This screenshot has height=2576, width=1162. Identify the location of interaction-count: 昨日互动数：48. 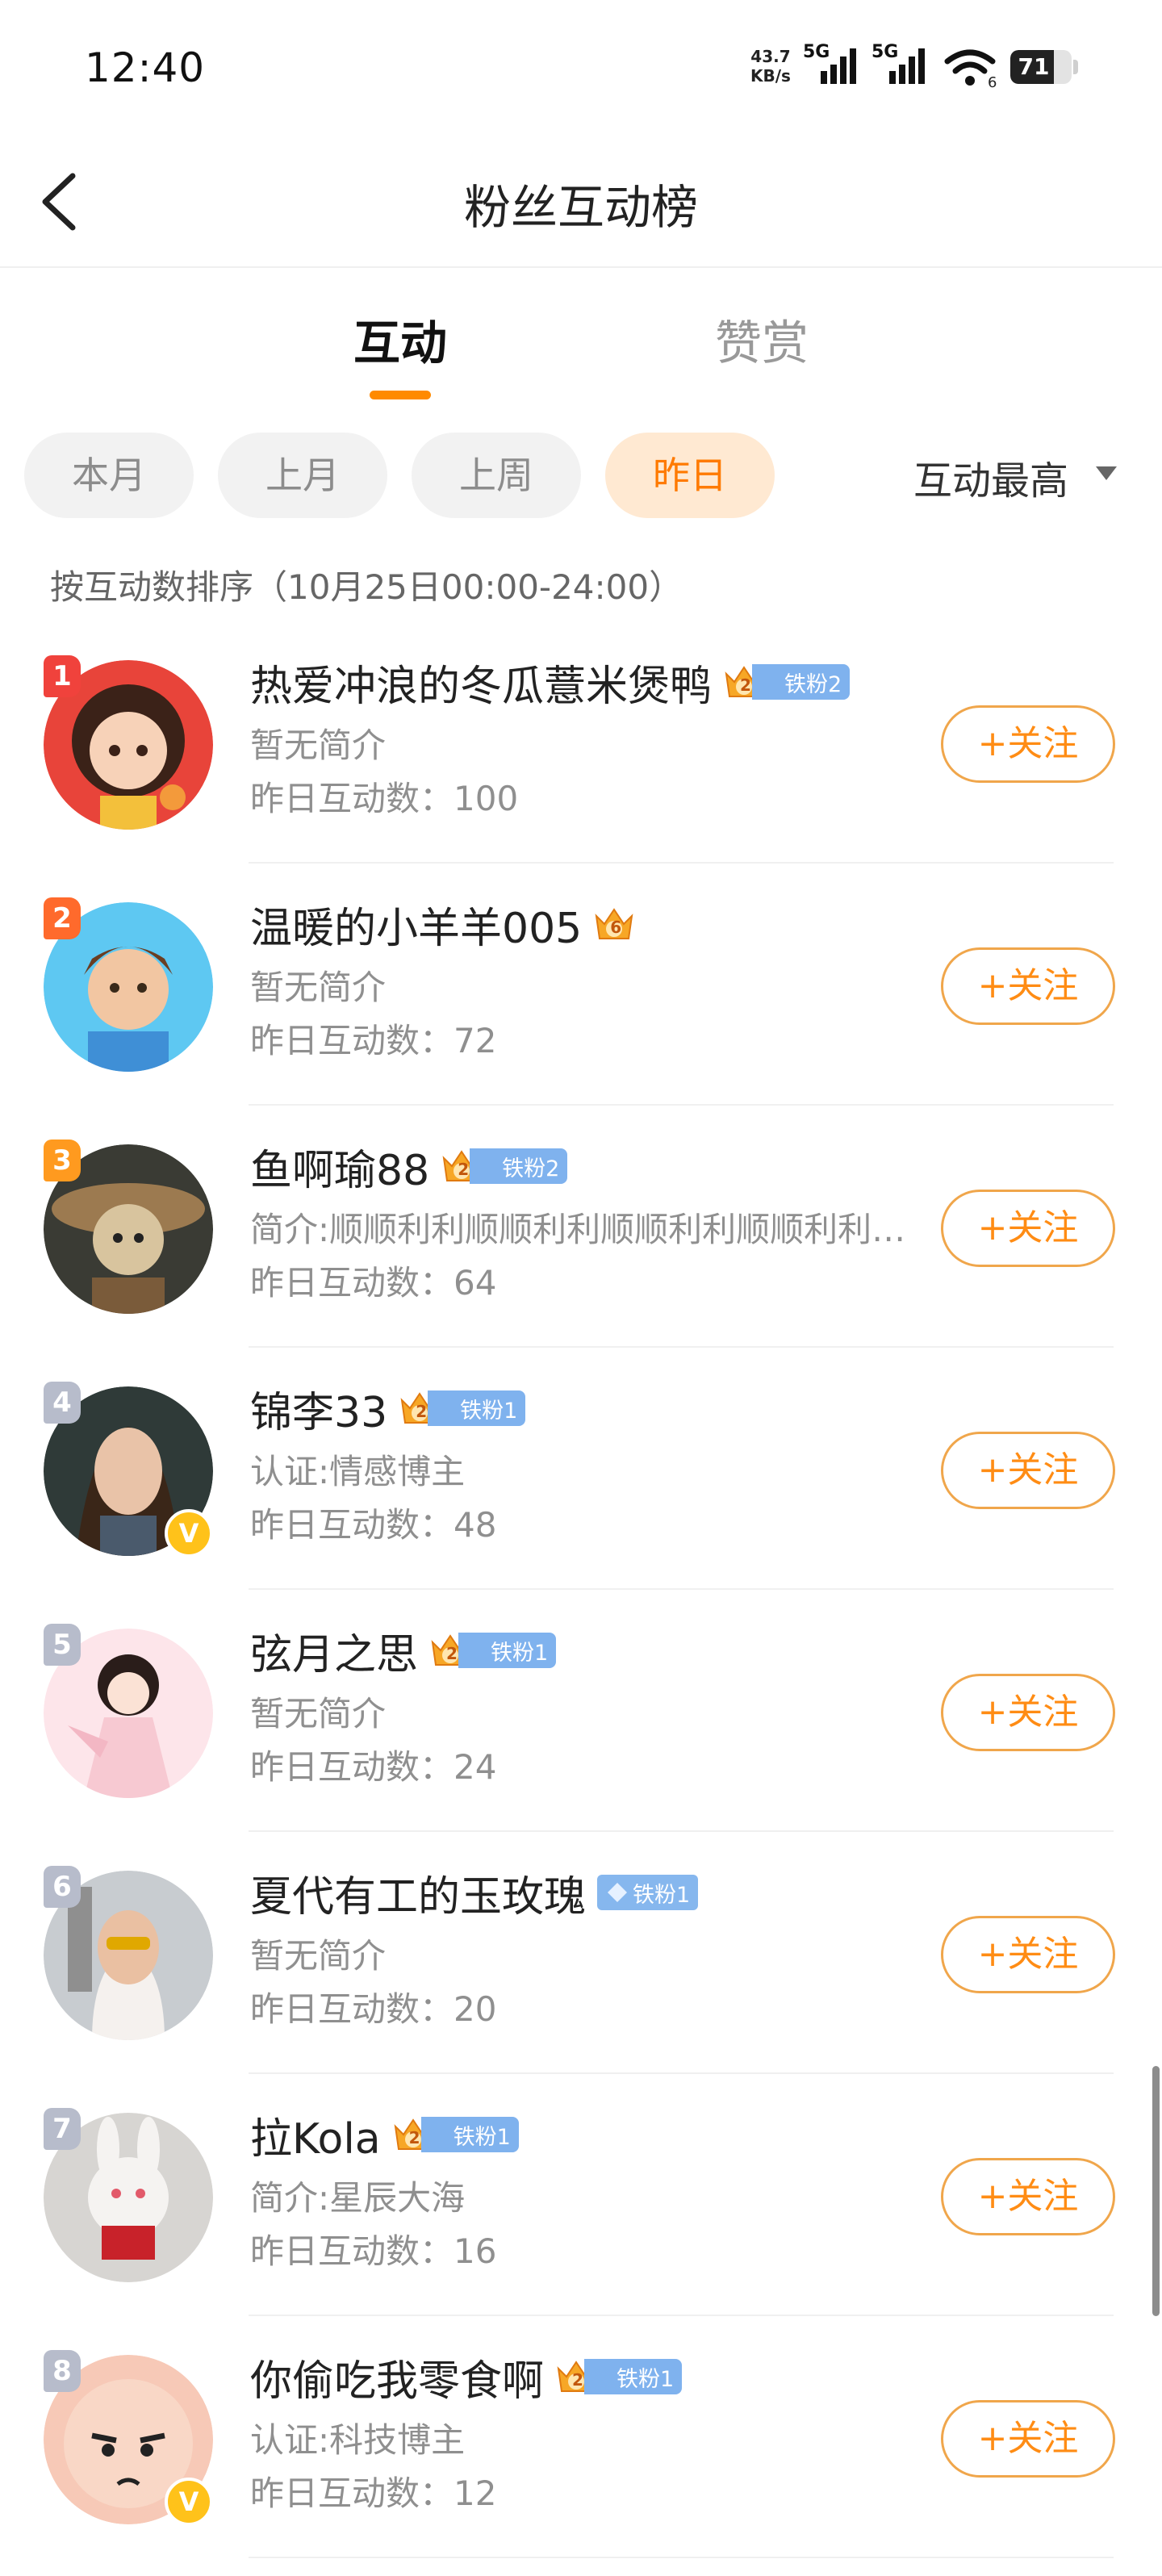
(374, 1525).